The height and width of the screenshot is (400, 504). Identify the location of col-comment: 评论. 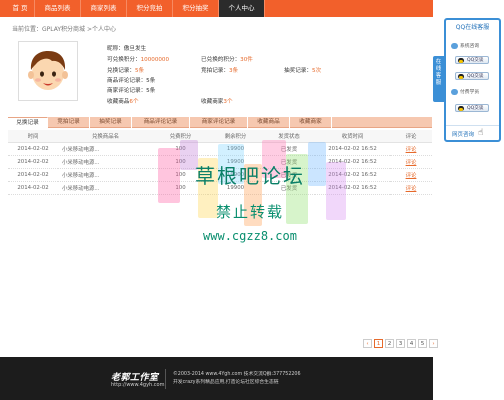
(411, 136).